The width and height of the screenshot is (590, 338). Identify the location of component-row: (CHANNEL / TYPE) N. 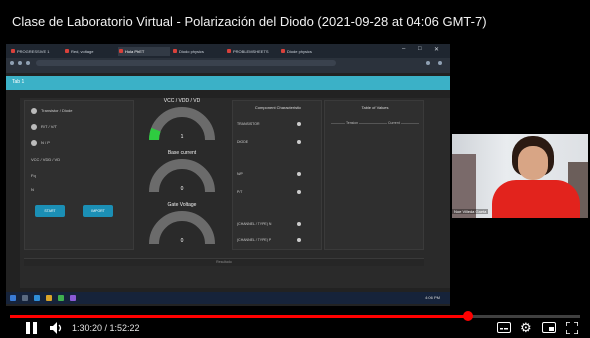
(278, 224).